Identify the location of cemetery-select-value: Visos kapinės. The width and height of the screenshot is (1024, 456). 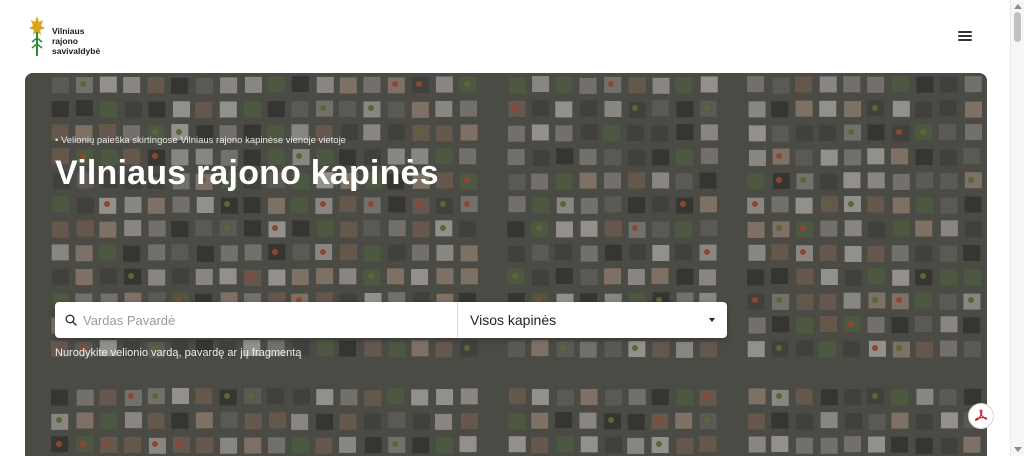
(513, 320).